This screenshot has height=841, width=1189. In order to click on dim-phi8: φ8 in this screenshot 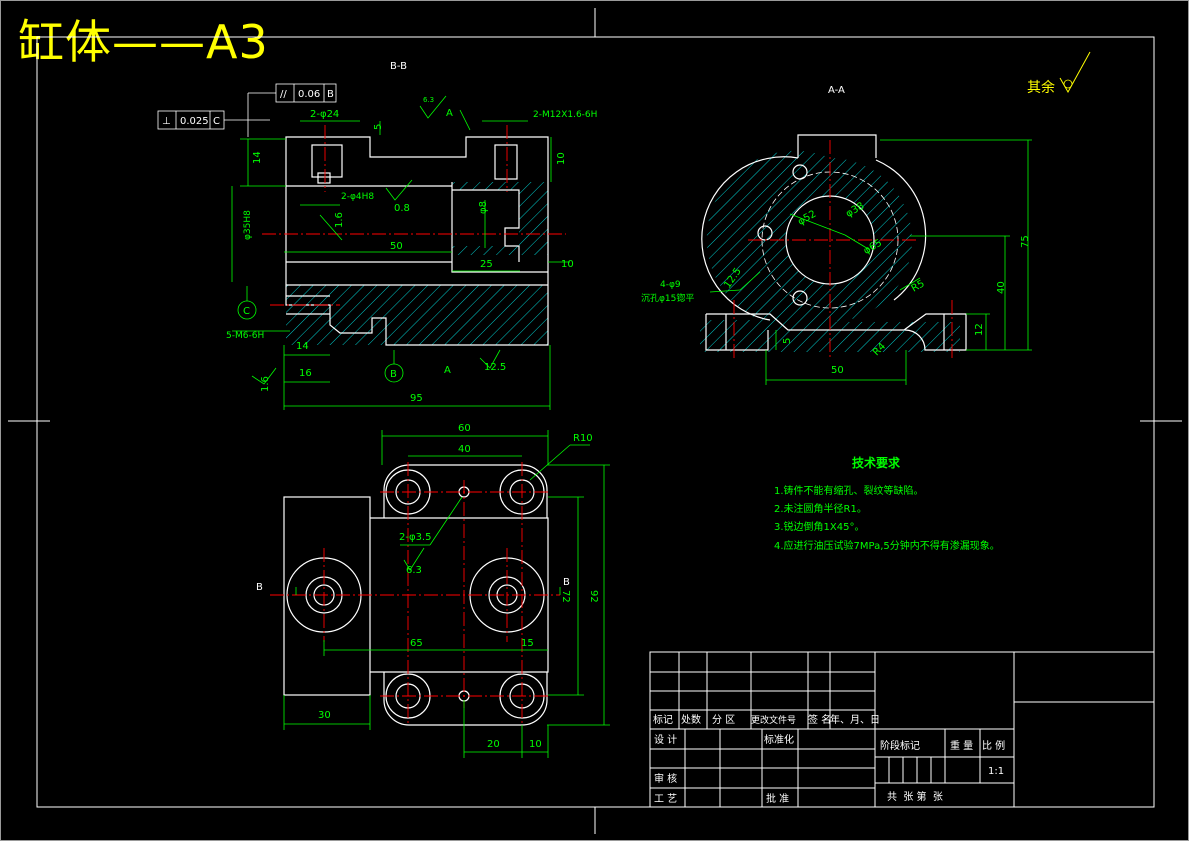, I will do `click(483, 207)`.